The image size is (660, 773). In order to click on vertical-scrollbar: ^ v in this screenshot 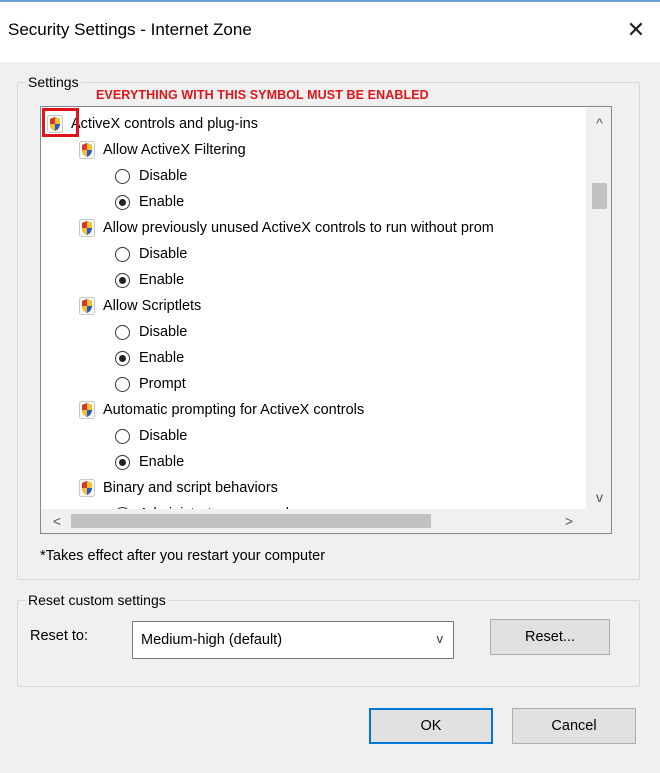, I will do `click(598, 309)`.